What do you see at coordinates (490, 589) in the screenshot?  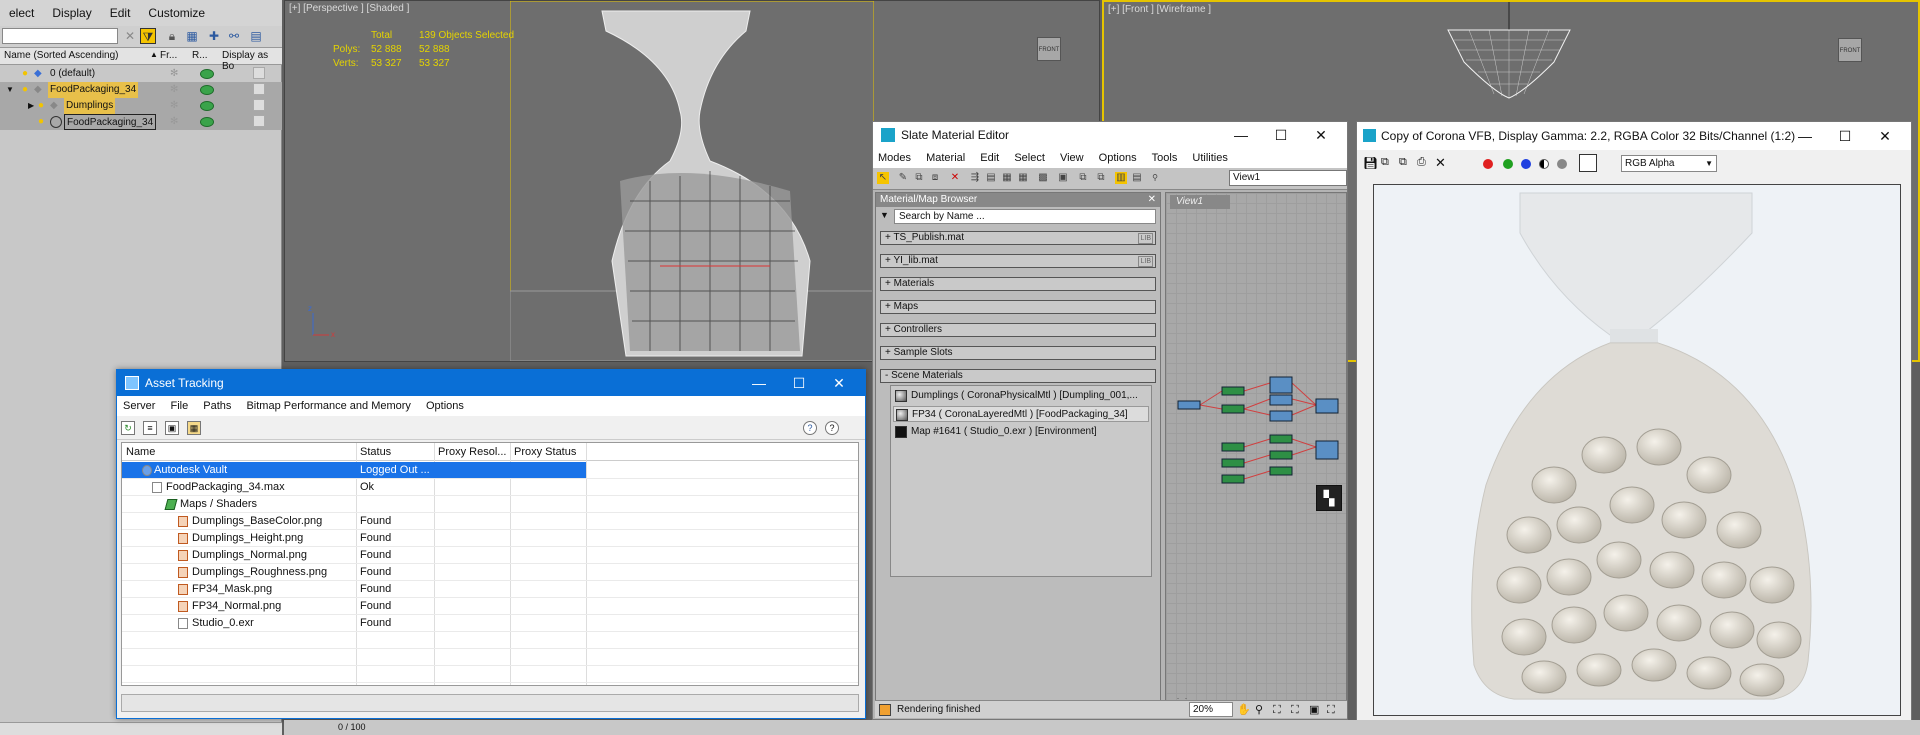 I see `table-row: FP34_Mask.png Found` at bounding box center [490, 589].